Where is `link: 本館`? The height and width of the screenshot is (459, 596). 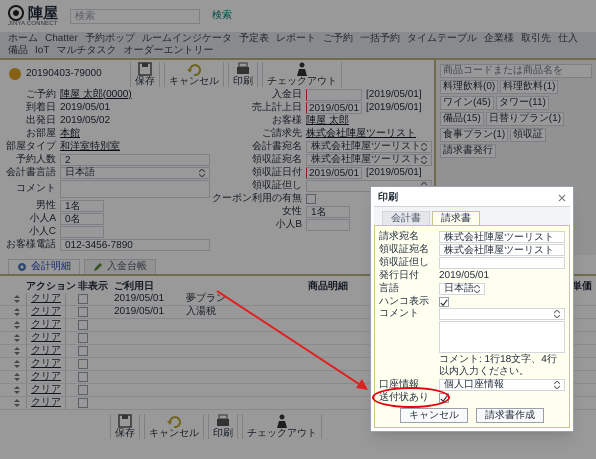 link: 本館 is located at coordinates (70, 134).